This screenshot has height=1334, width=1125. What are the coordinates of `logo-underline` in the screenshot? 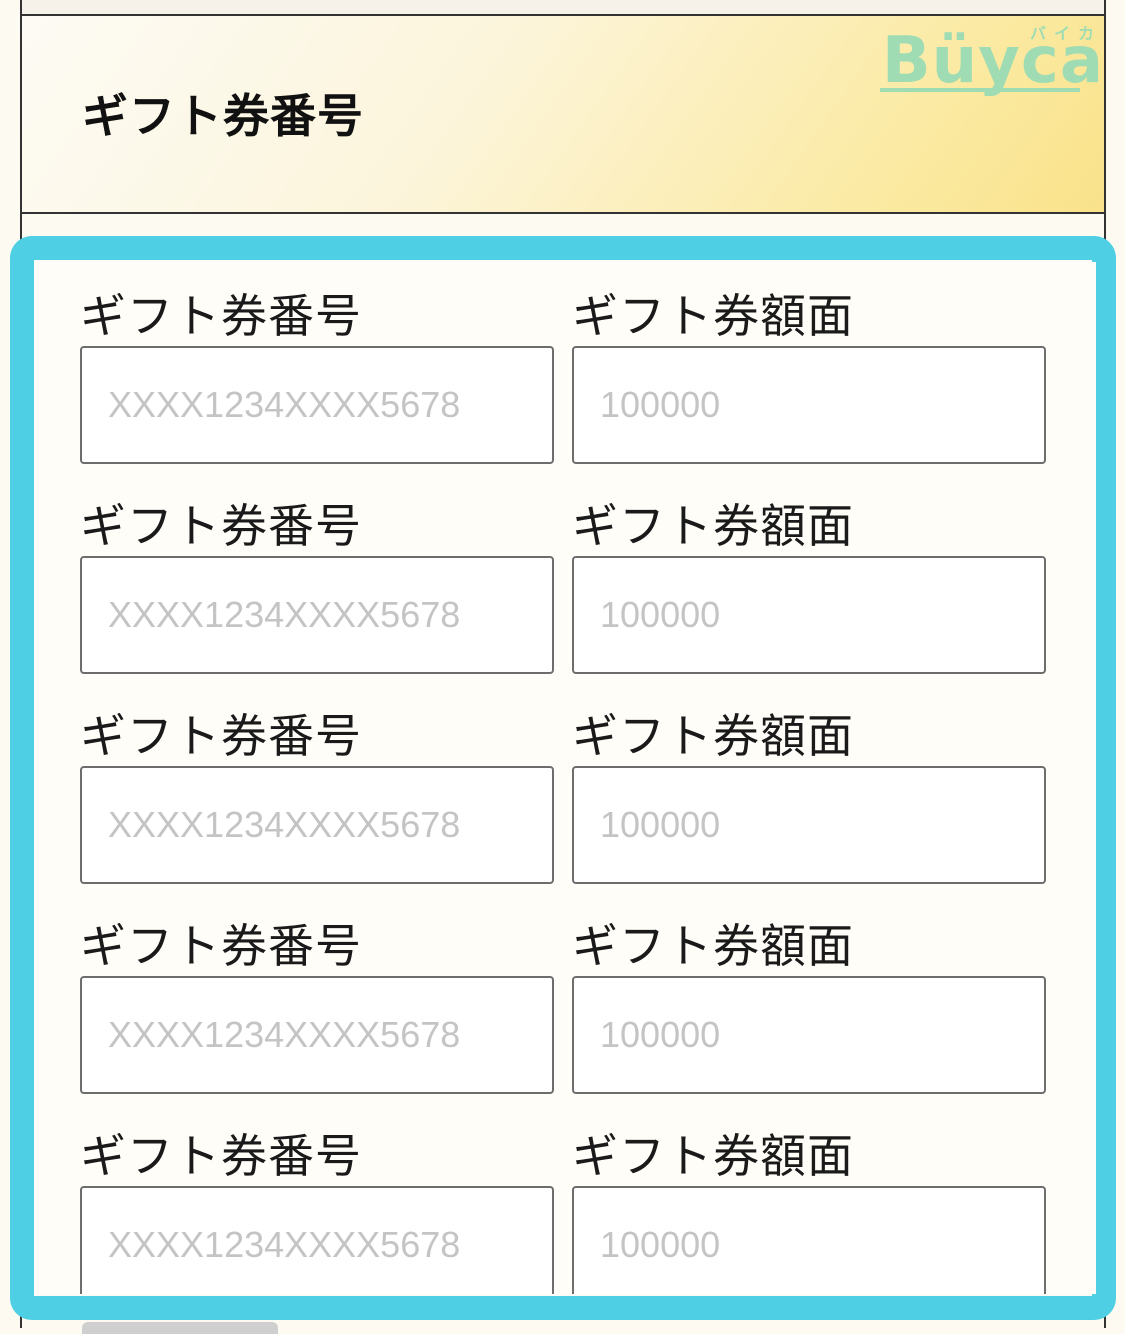 It's located at (980, 90).